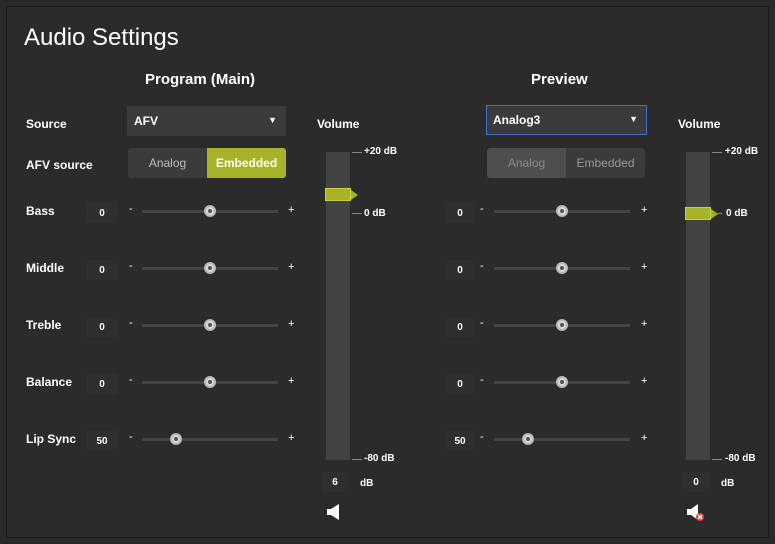  Describe the element at coordinates (562, 439) in the screenshot. I see `preview-lip-sync-slider-track` at that location.